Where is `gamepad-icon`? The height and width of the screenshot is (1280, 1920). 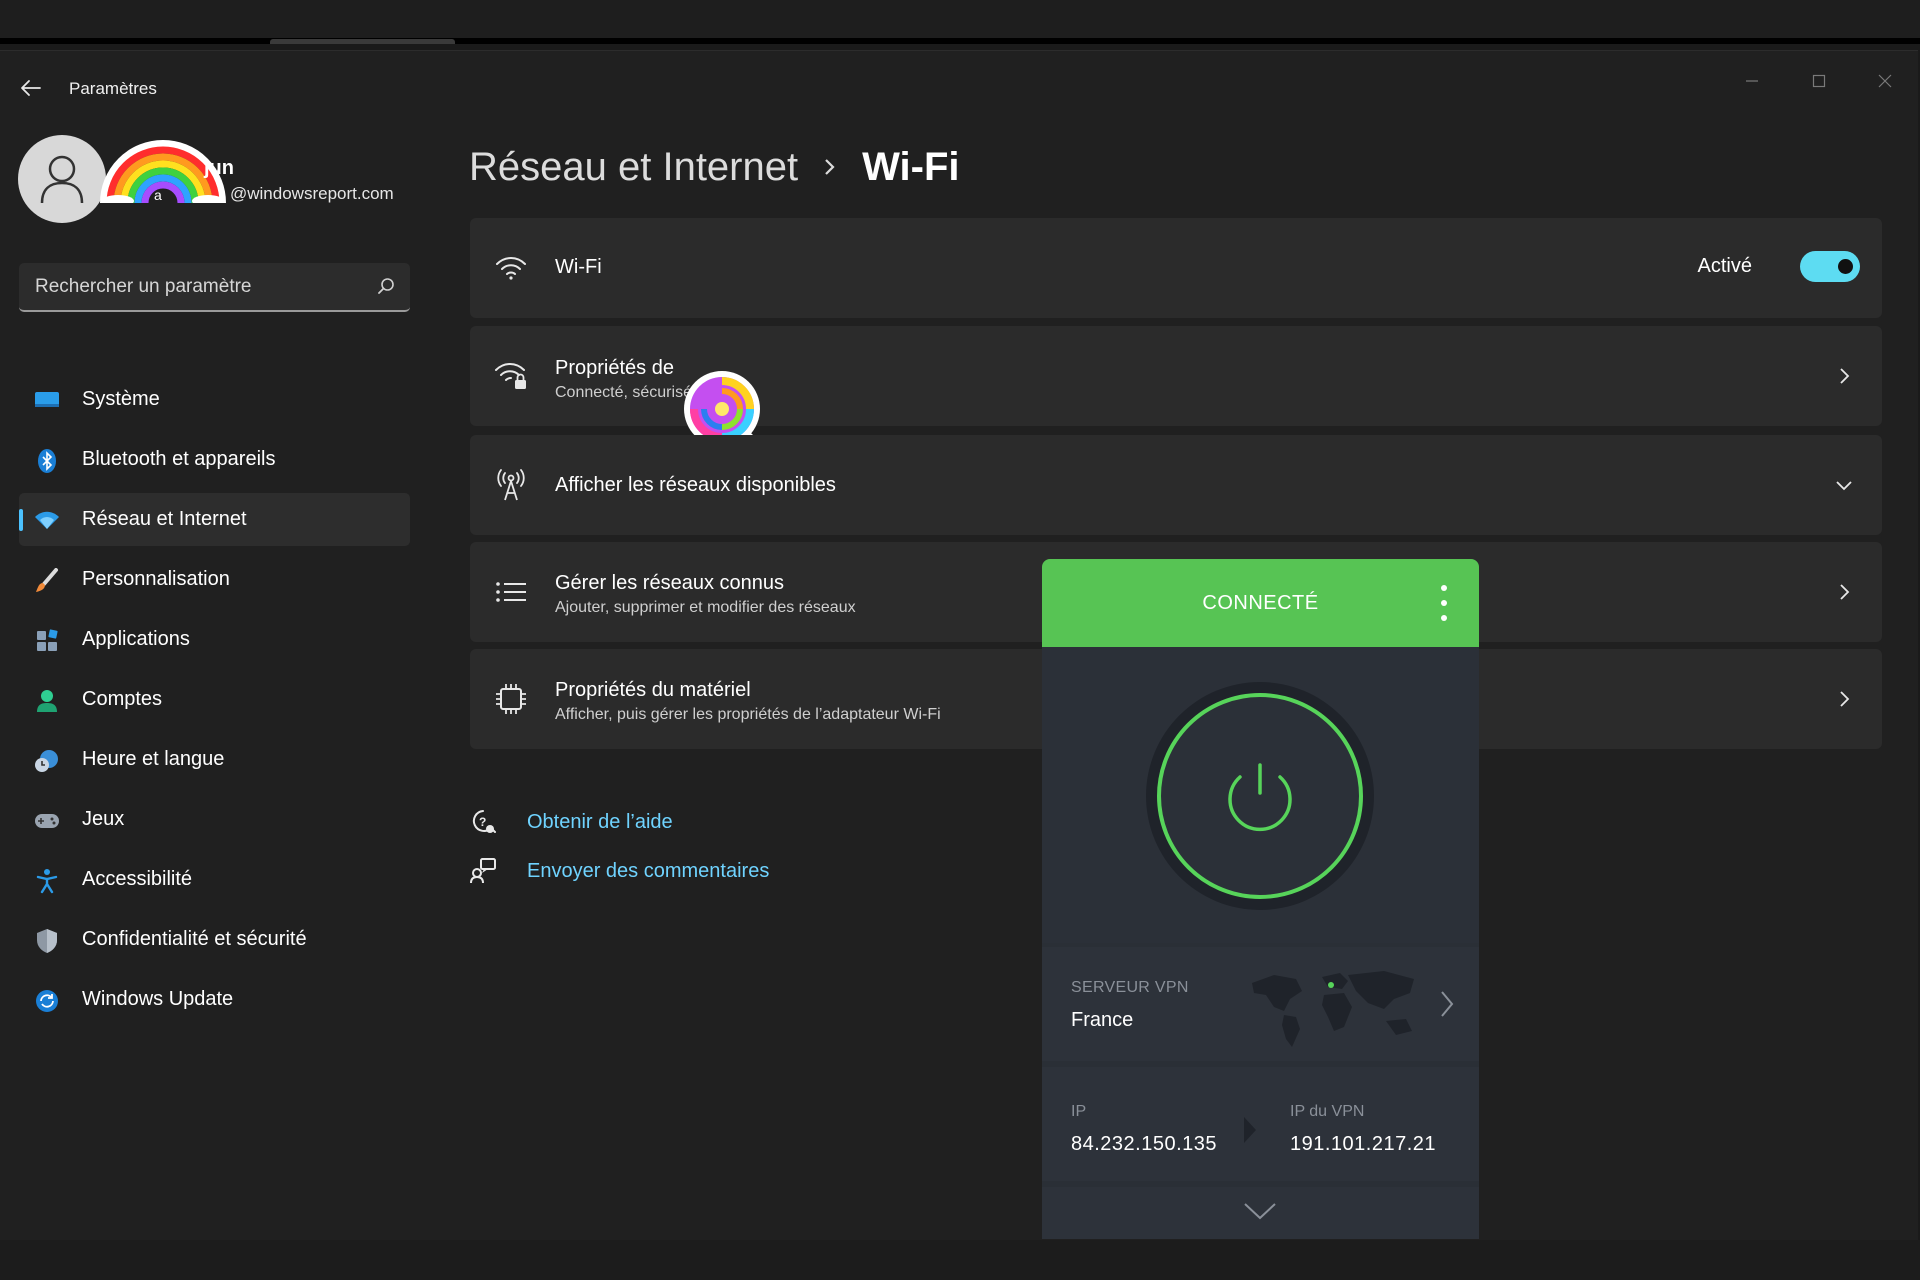 gamepad-icon is located at coordinates (47, 821).